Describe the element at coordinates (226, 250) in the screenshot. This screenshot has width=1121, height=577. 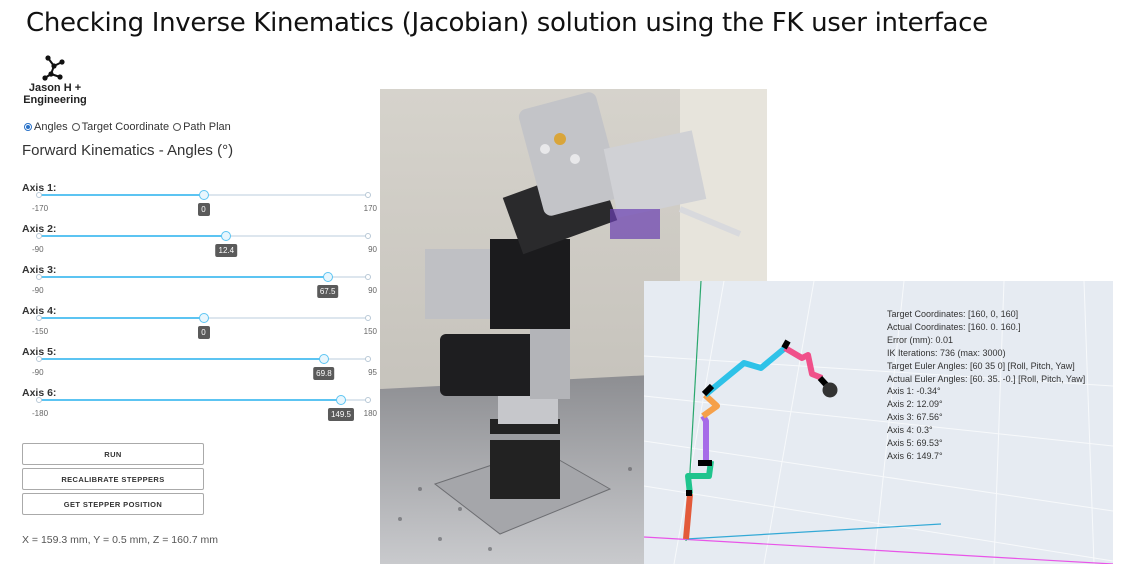
I see `slider-value: 12.4` at that location.